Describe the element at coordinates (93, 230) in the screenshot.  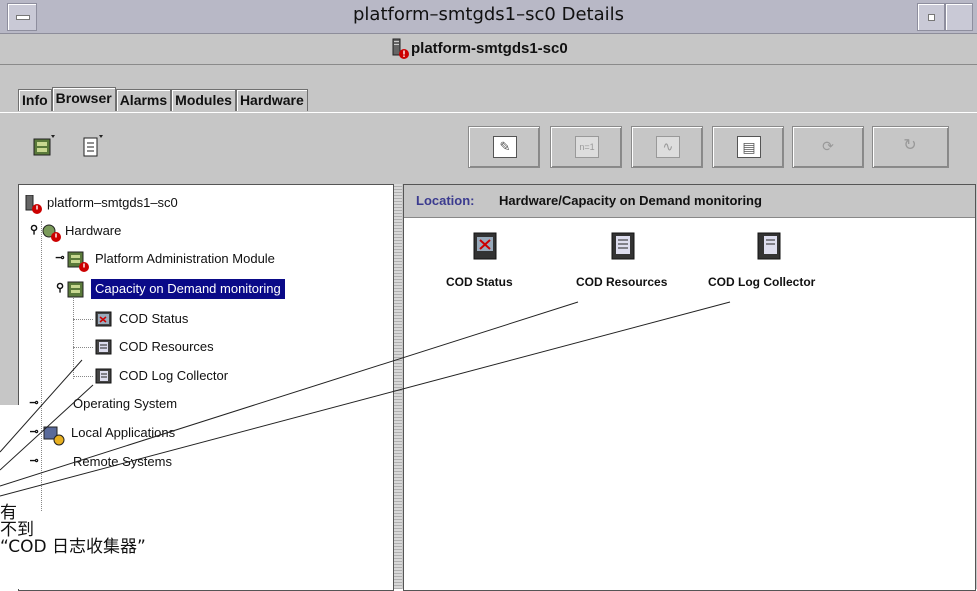
I see `tree-label-hardware: Hardware` at that location.